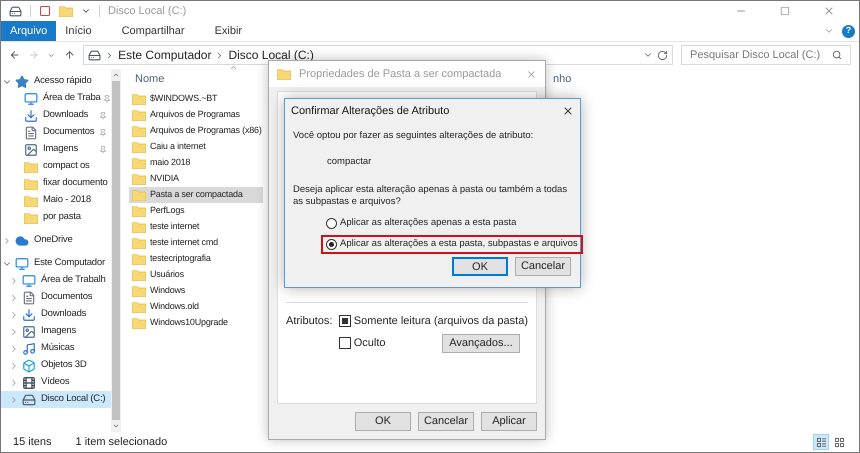 Image resolution: width=860 pixels, height=453 pixels. I want to click on search-field: Pesquisar Disco Local (C:), so click(765, 55).